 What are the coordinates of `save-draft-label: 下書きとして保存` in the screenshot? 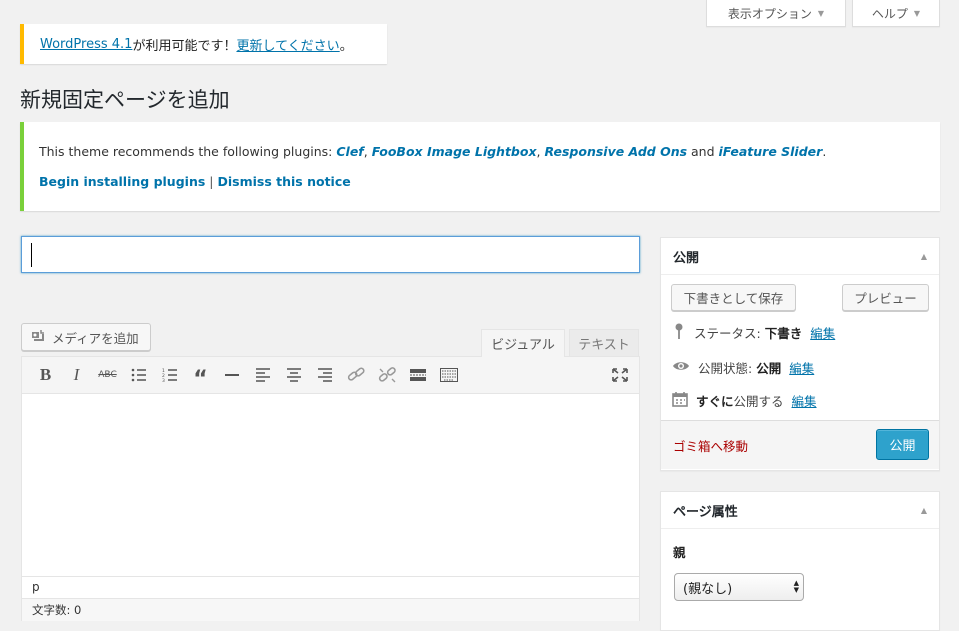 It's located at (733, 298).